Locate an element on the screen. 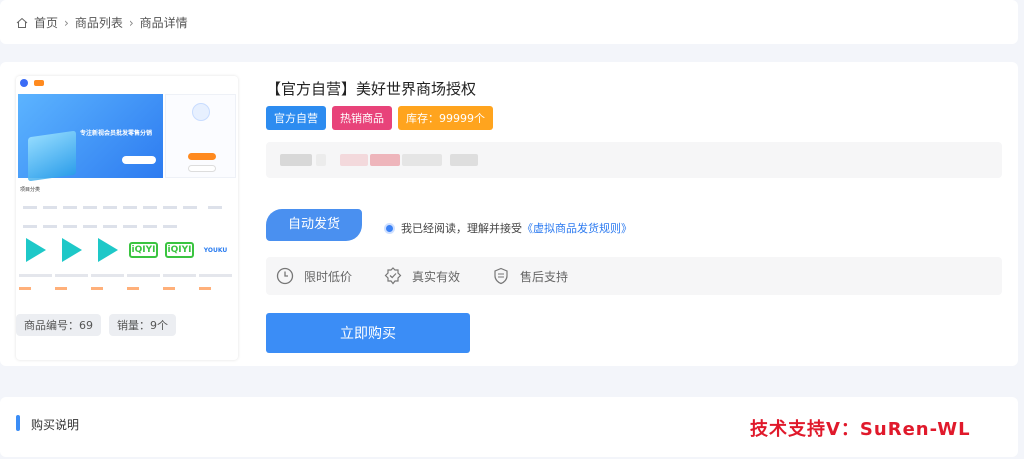  thumb-app-list: iQIYI iQIYI YOUKU is located at coordinates (127, 266).